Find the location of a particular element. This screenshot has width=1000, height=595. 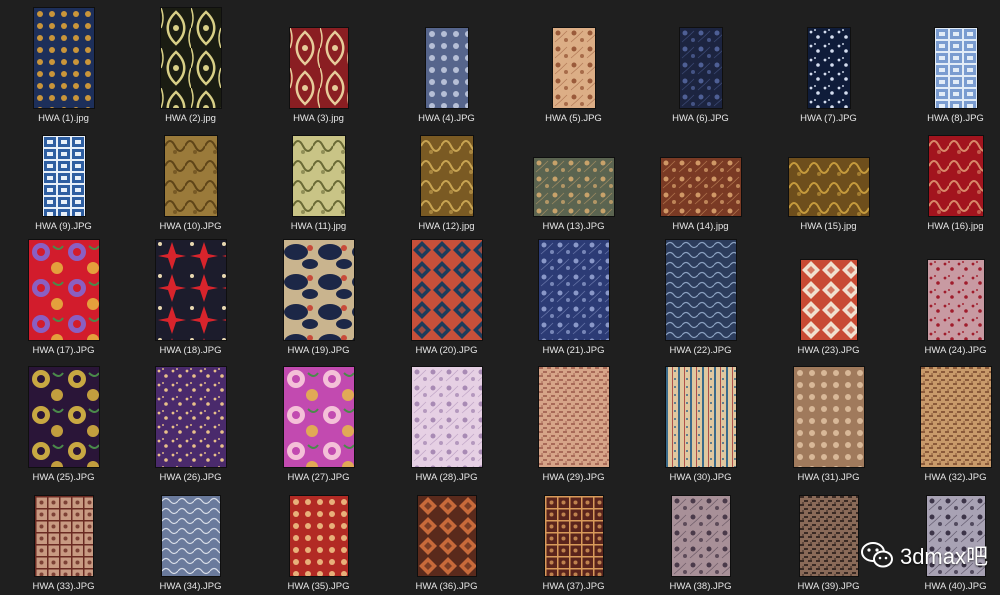

file-item: HWA (8).JPG is located at coordinates (946, 65).